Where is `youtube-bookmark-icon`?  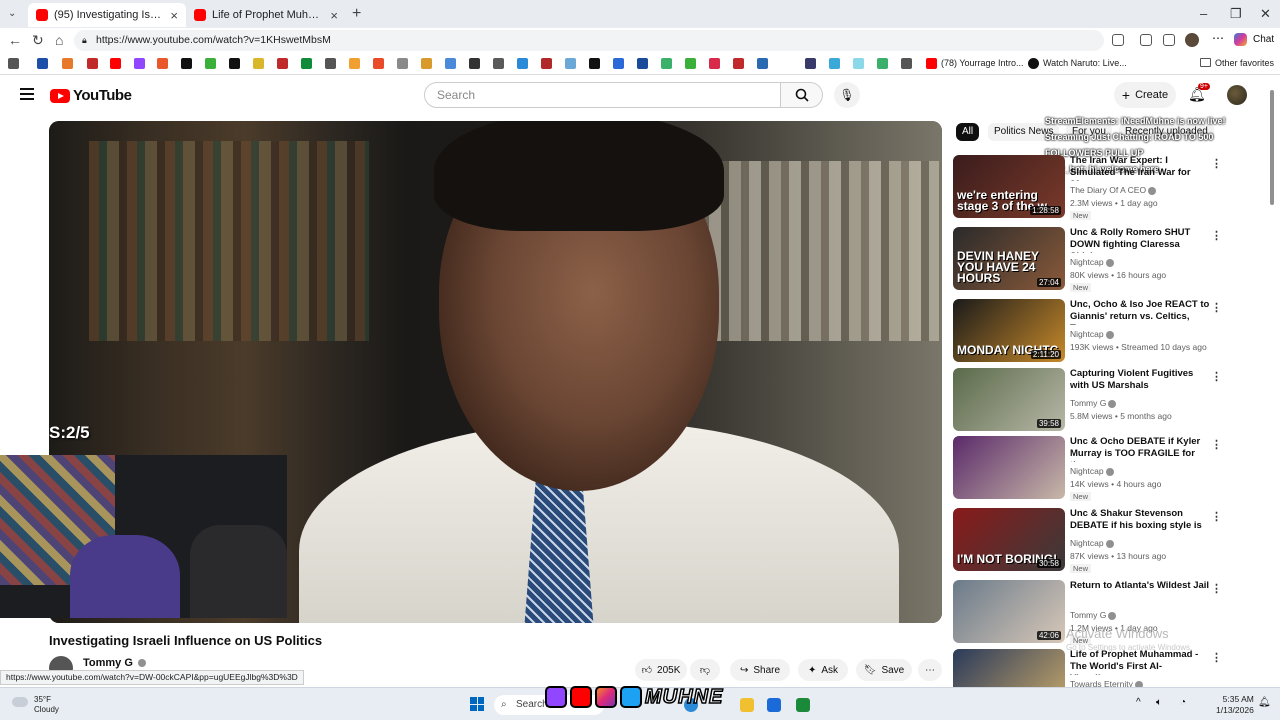 youtube-bookmark-icon is located at coordinates (931, 63).